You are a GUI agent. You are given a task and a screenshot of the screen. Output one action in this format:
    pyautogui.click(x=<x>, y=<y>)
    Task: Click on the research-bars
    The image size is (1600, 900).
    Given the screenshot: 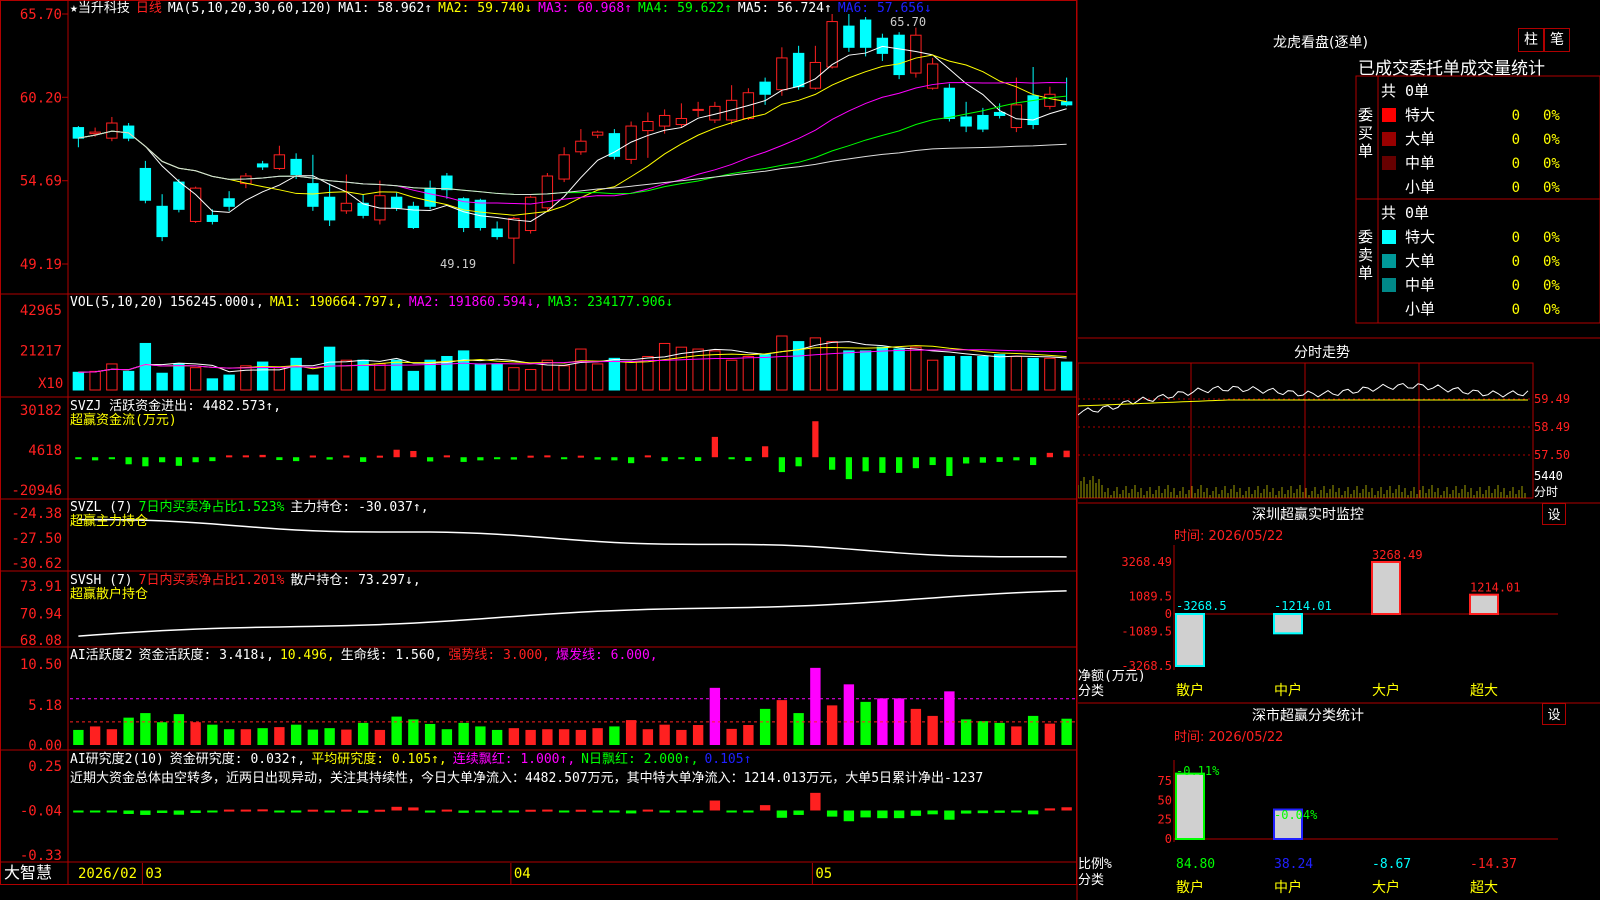 What is the action you would take?
    pyautogui.click(x=572, y=807)
    